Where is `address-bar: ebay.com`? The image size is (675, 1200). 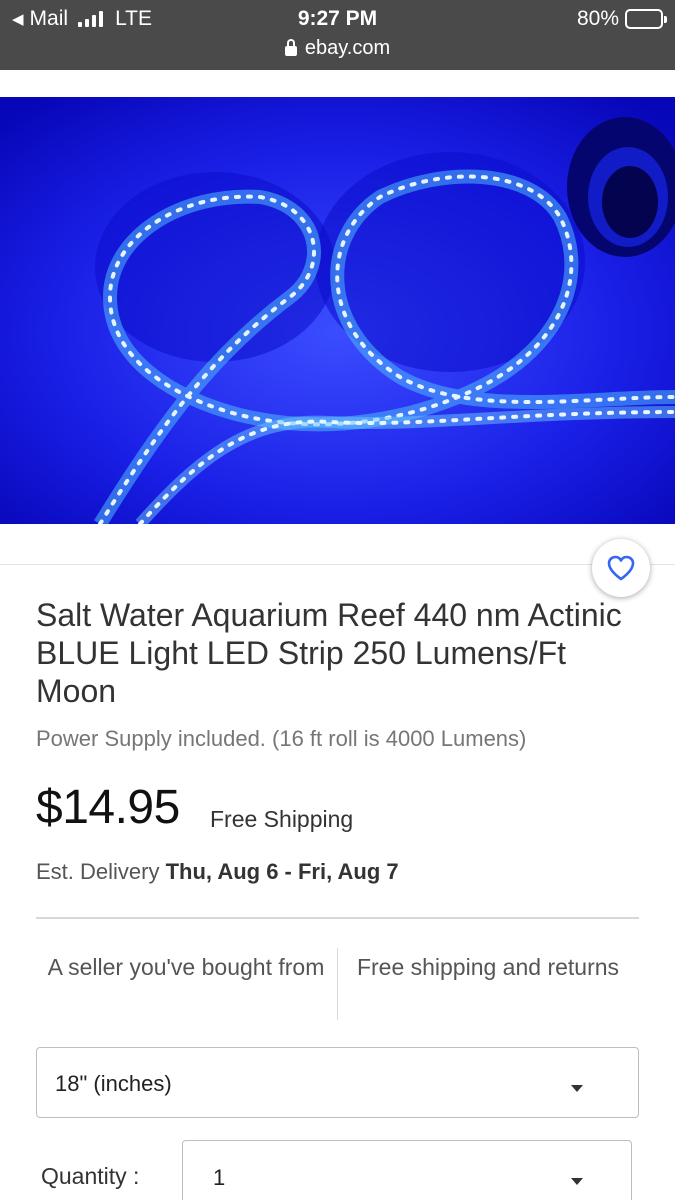 address-bar: ebay.com is located at coordinates (337, 48).